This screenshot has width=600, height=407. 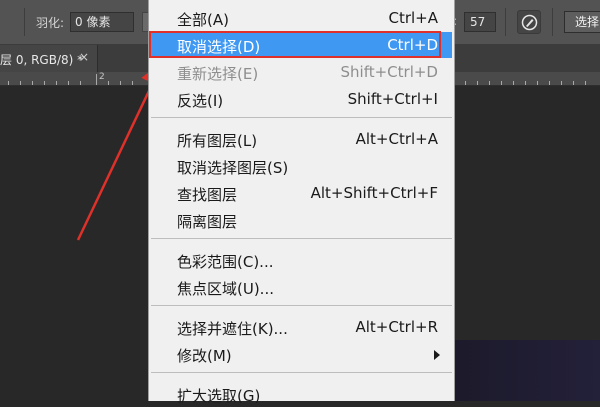 What do you see at coordinates (301, 354) in the screenshot?
I see `menu-item-modify: 修改(M)` at bounding box center [301, 354].